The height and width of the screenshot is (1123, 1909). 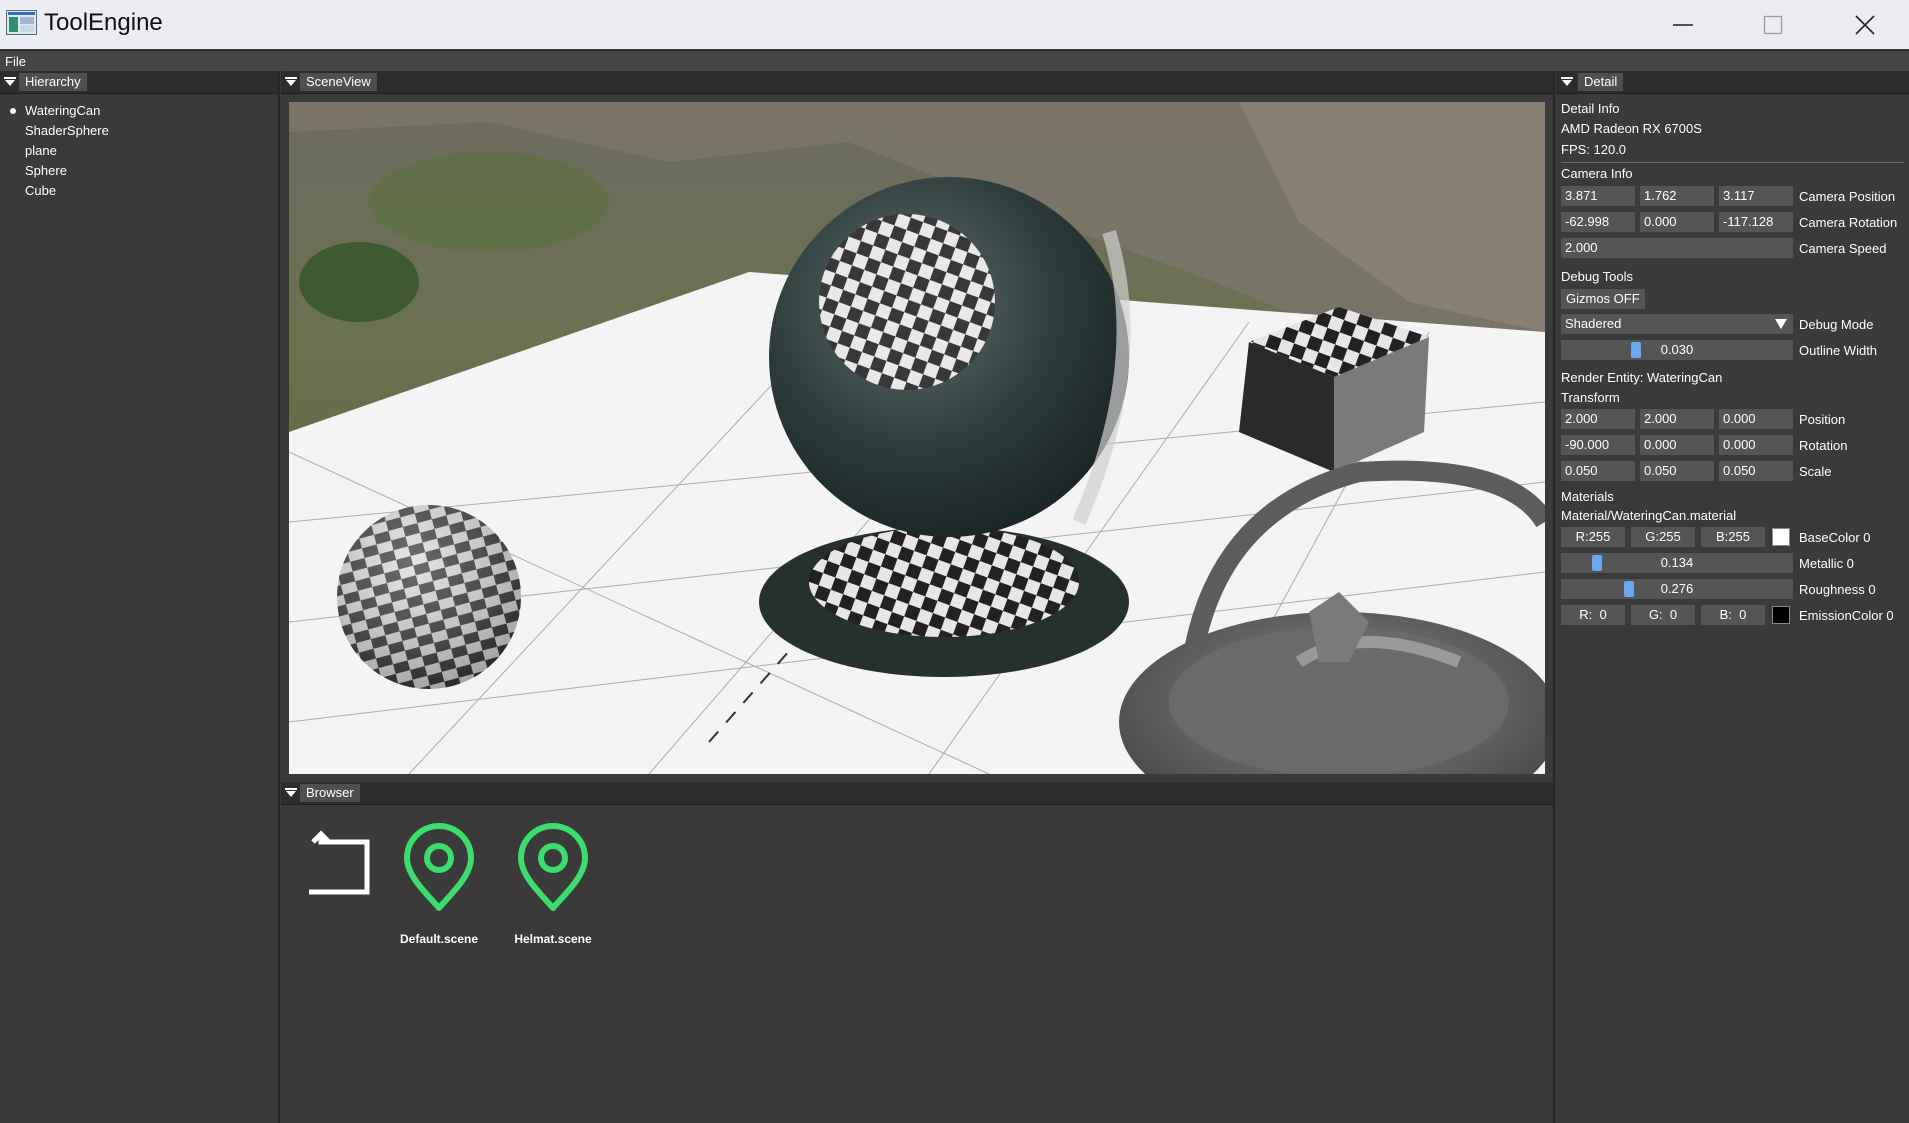 What do you see at coordinates (1663, 537) in the screenshot?
I see `base-color-g: G:255` at bounding box center [1663, 537].